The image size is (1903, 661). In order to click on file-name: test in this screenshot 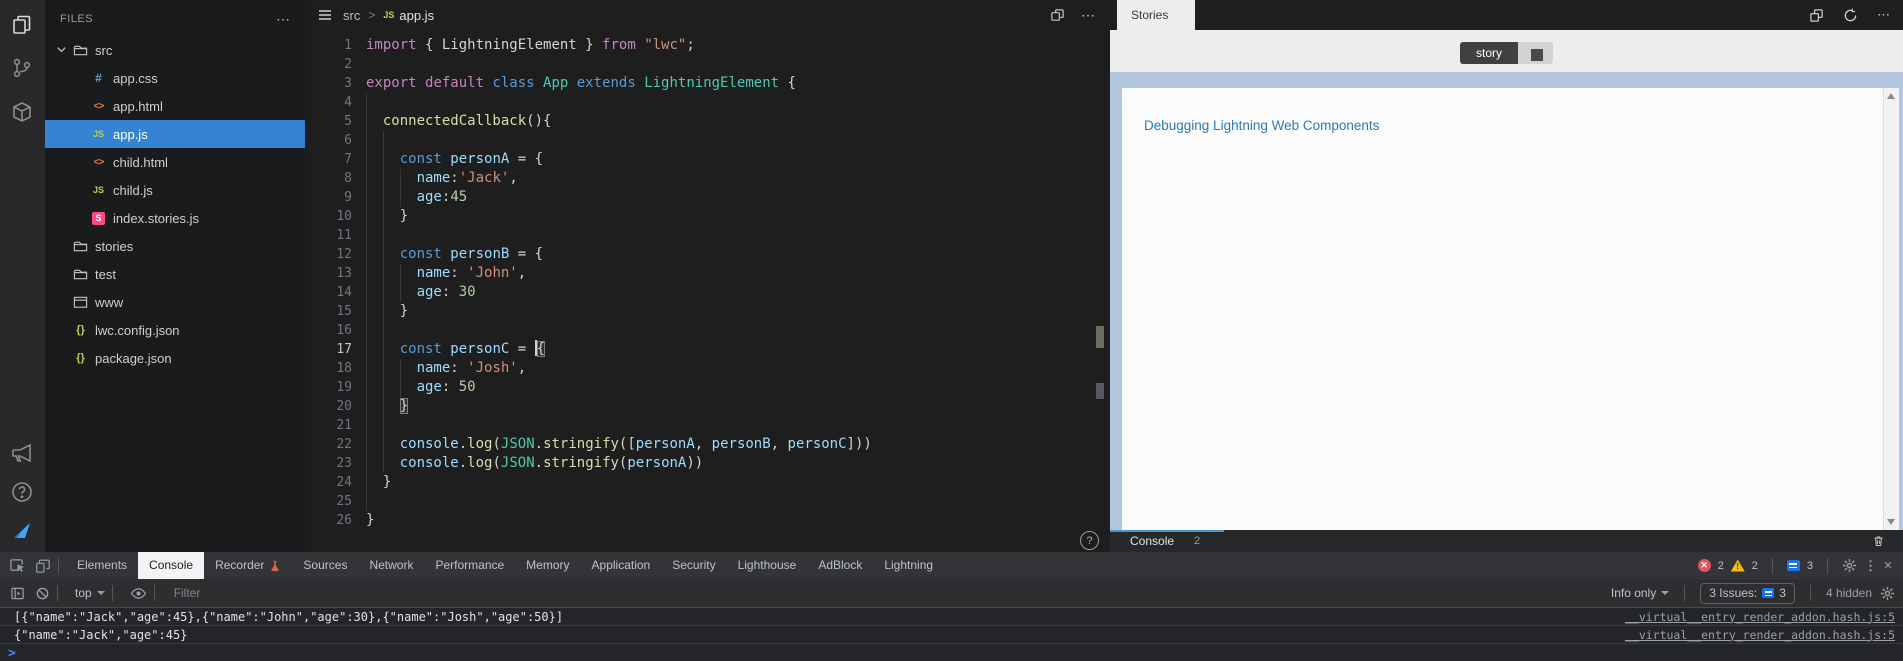, I will do `click(105, 274)`.